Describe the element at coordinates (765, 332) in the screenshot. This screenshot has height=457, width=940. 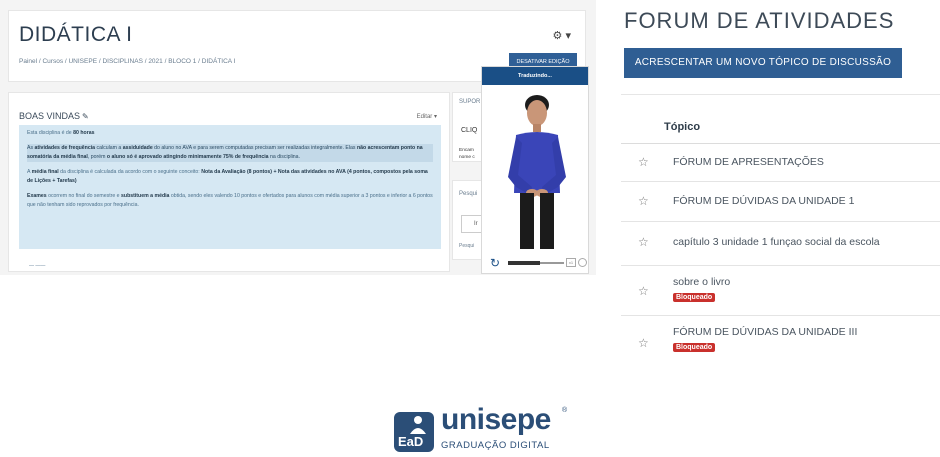
I see `topic-link: FÓRUM DE DÚVIDAS DA UNIDADE III` at that location.